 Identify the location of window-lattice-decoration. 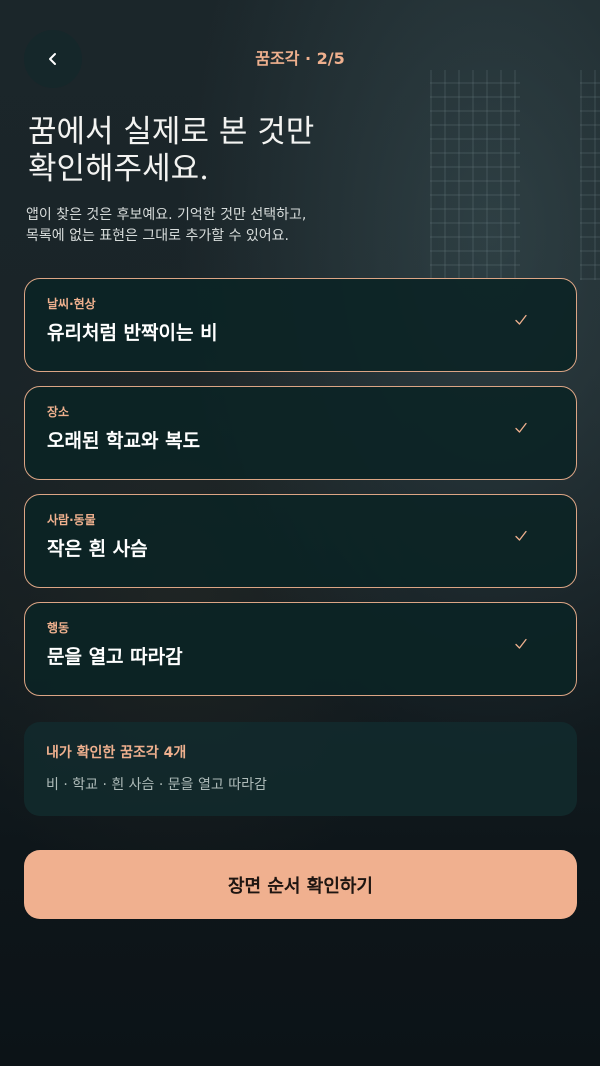
(590, 175).